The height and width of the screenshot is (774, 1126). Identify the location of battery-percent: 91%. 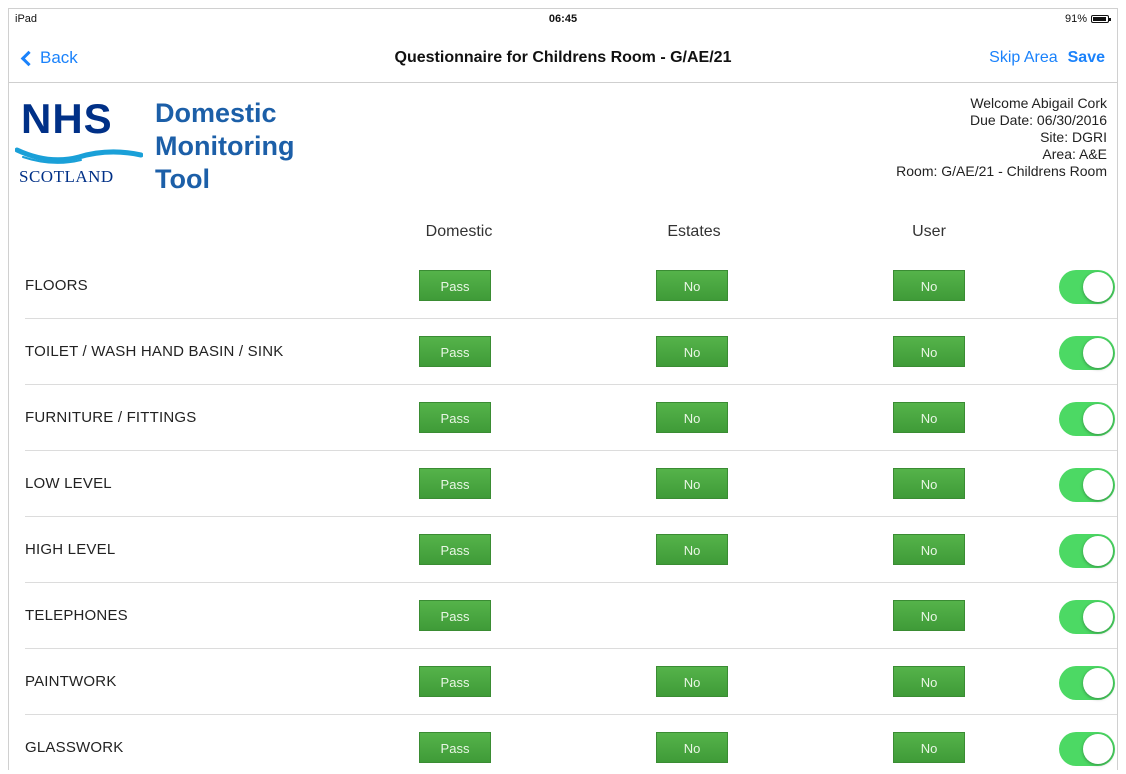
(1075, 19).